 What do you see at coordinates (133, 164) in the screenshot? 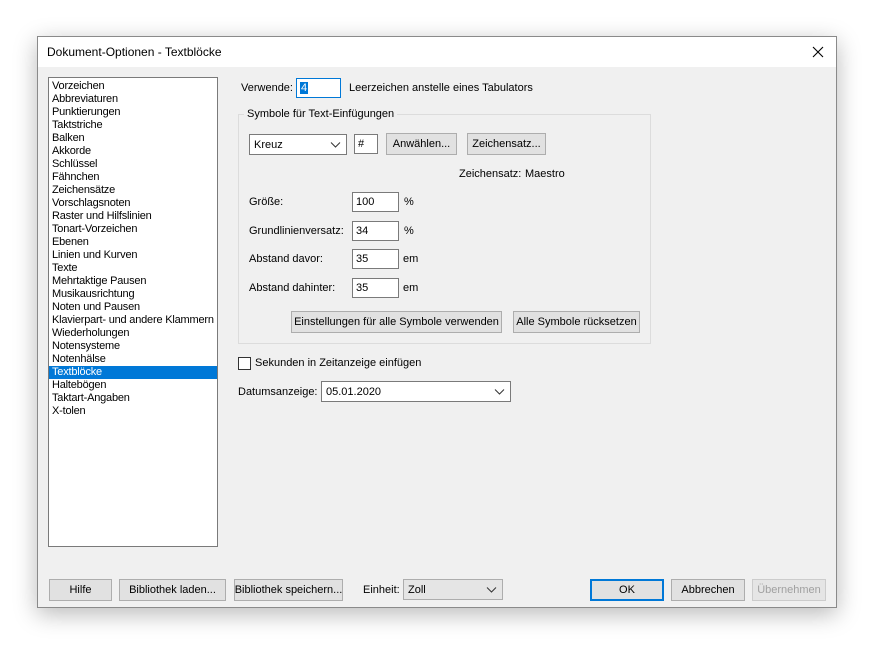
I see `list-item: Schlüssel` at bounding box center [133, 164].